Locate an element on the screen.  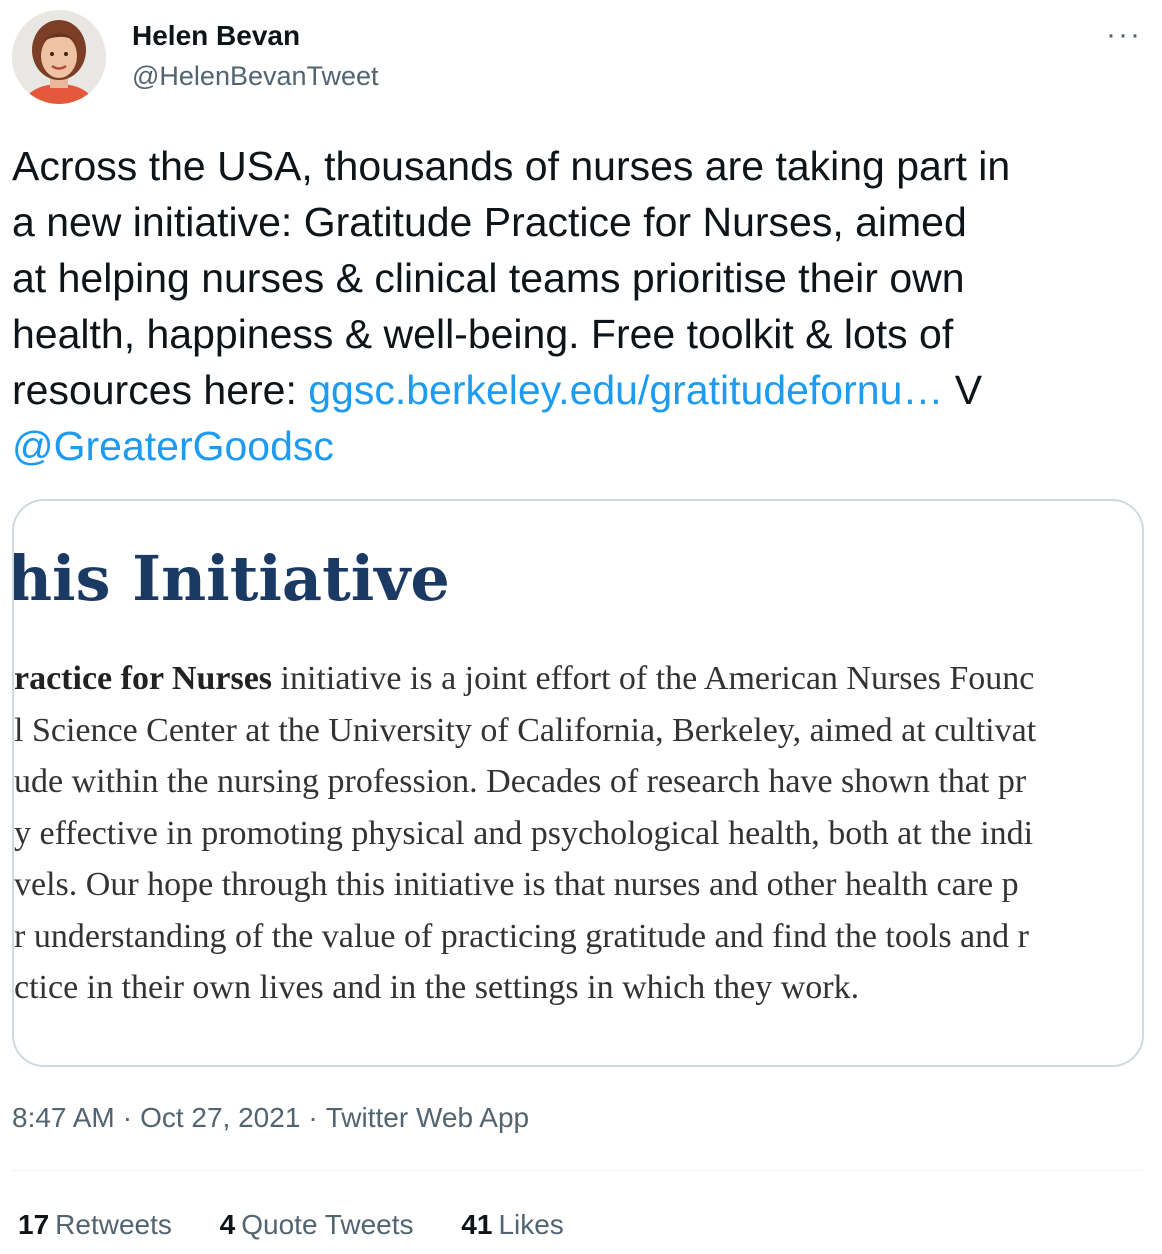
retweets-stat: 17 Retweets is located at coordinates (95, 1225).